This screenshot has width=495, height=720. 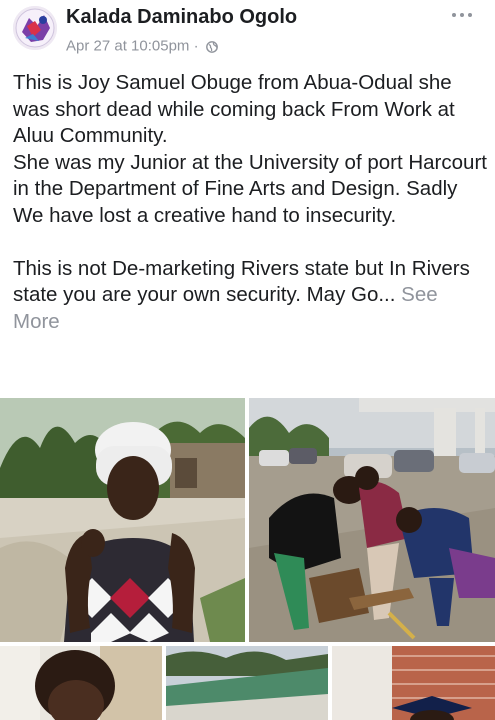 I want to click on more-options-icon, so click(x=462, y=12).